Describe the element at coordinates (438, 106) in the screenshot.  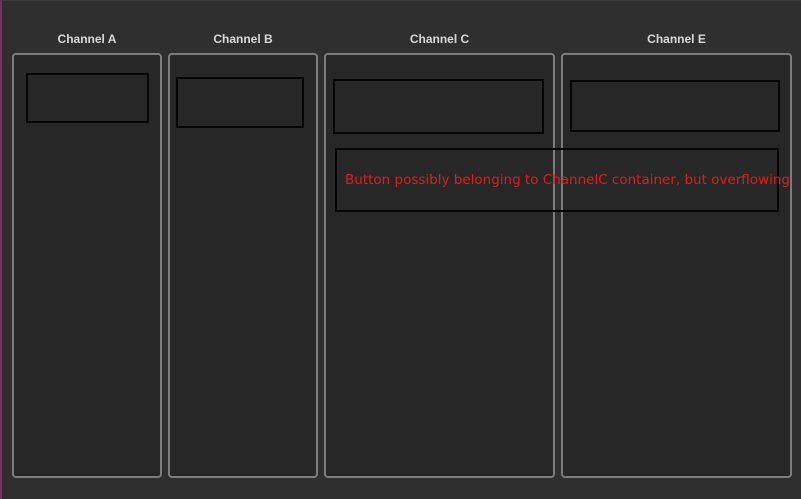
I see `channel-c-slot` at that location.